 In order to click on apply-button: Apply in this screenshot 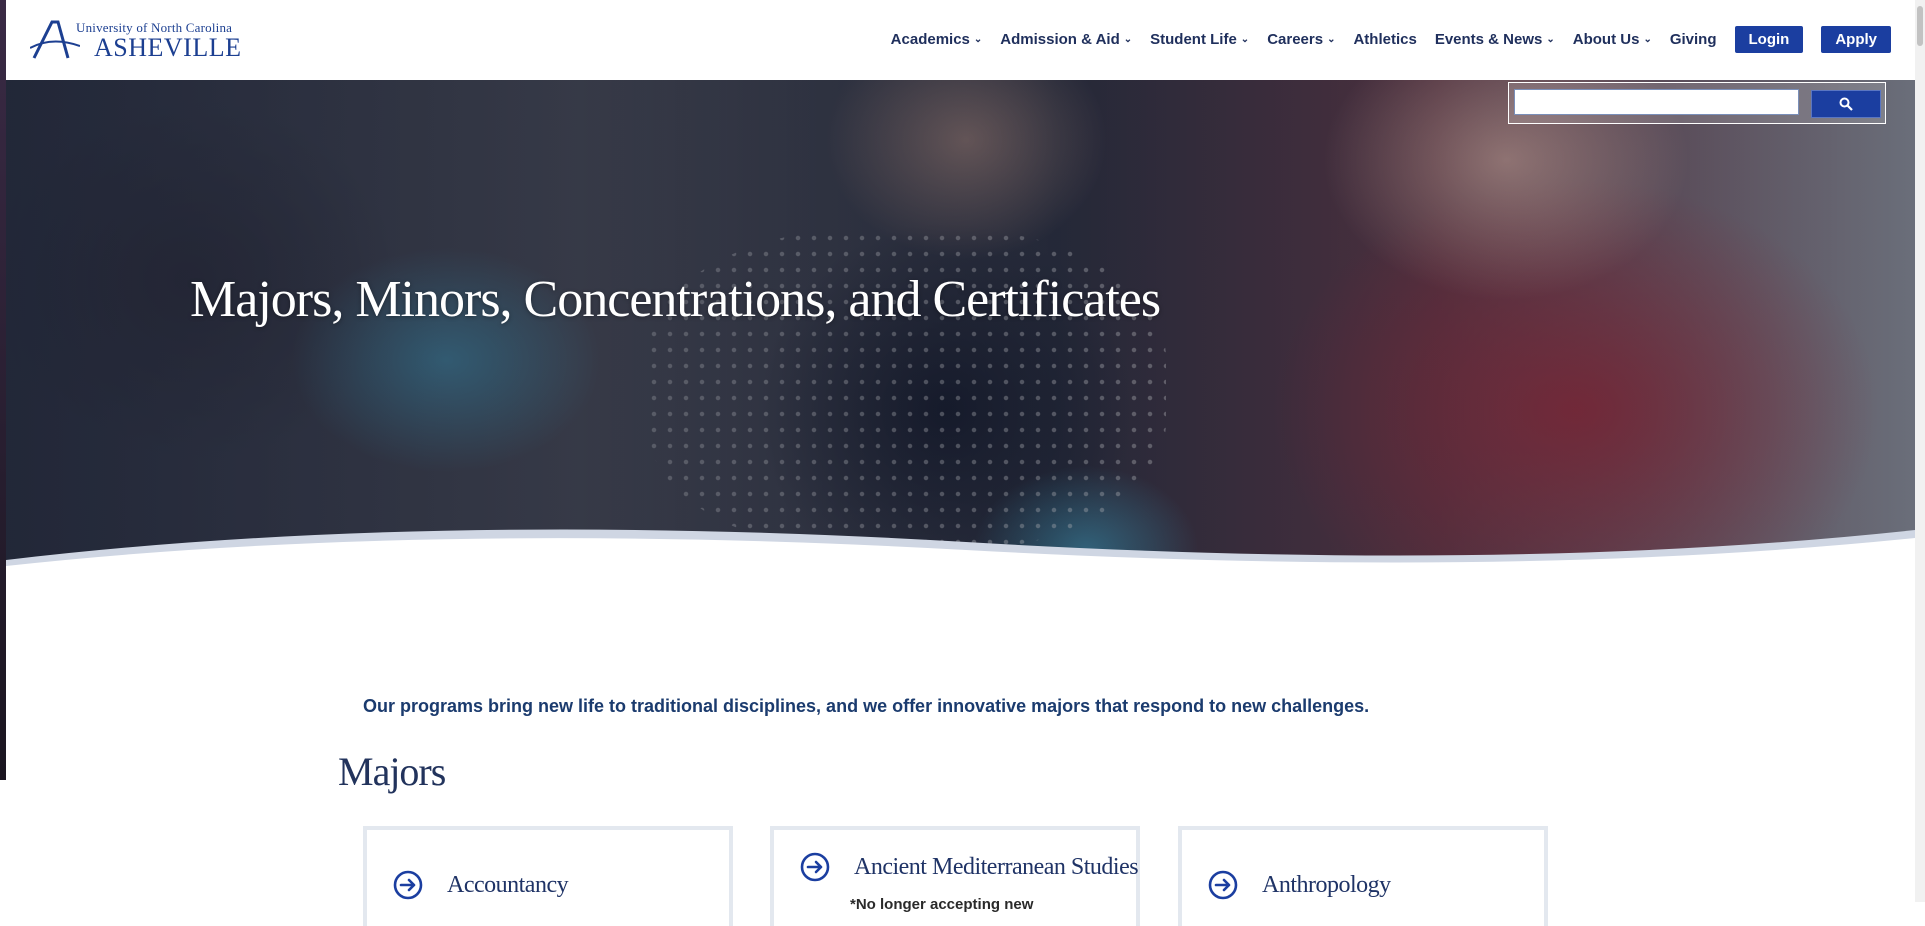, I will do `click(1856, 39)`.